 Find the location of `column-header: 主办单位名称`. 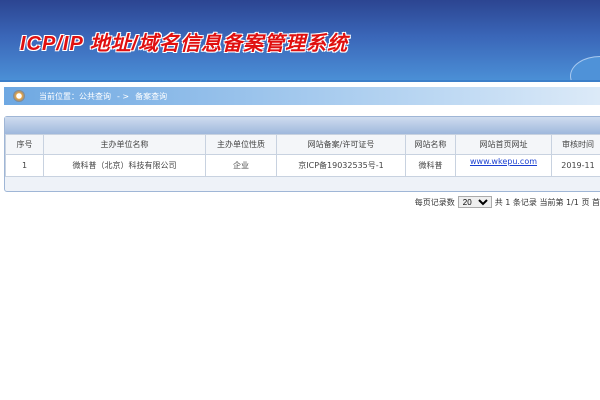

column-header: 主办单位名称 is located at coordinates (124, 144).